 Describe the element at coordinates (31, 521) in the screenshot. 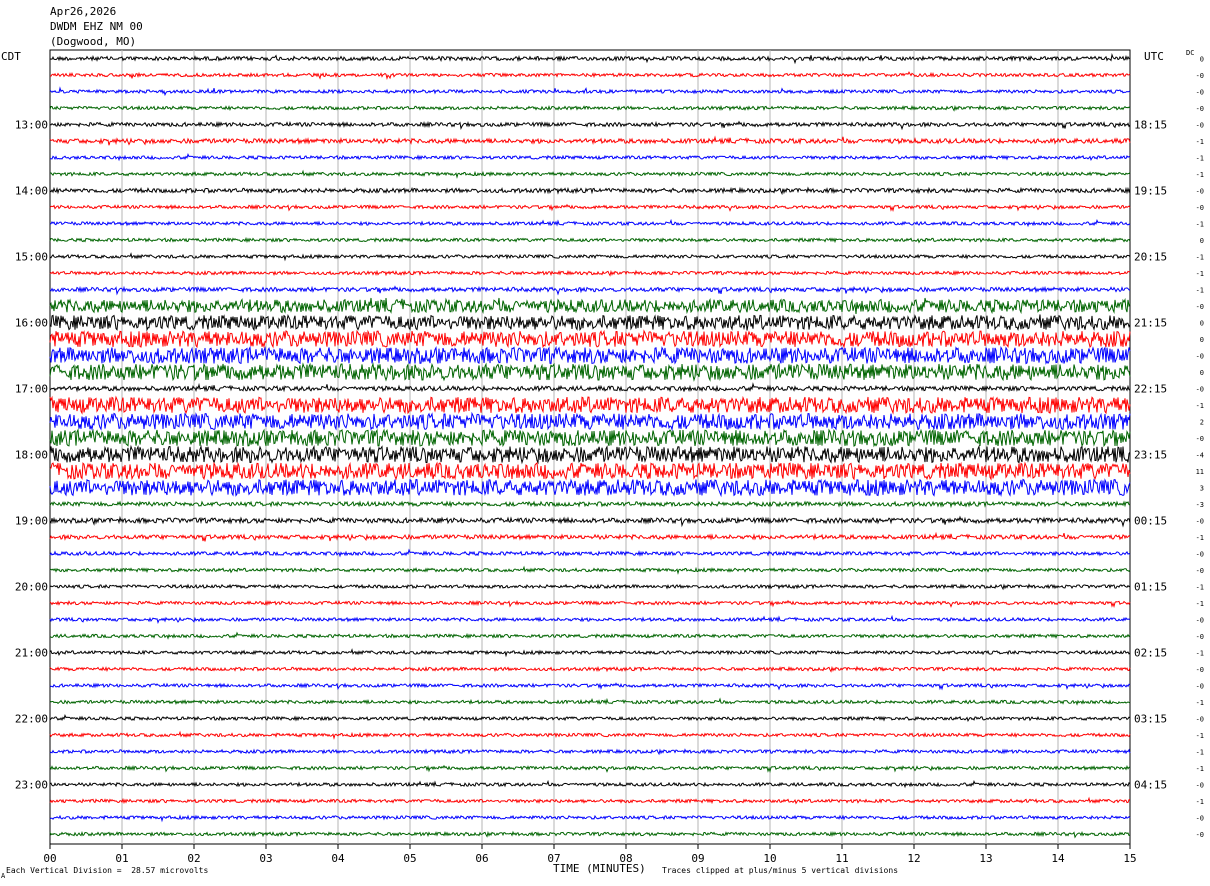

I see `cdt-hour-label: 19:00` at that location.